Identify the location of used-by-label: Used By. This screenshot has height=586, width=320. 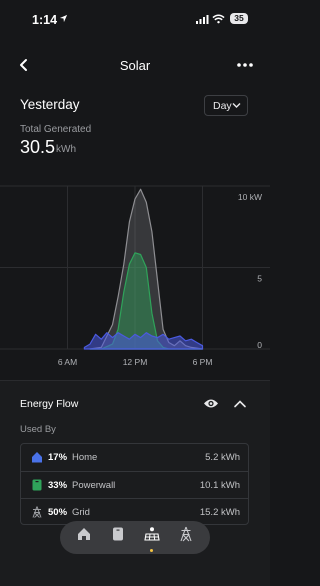
(38, 429).